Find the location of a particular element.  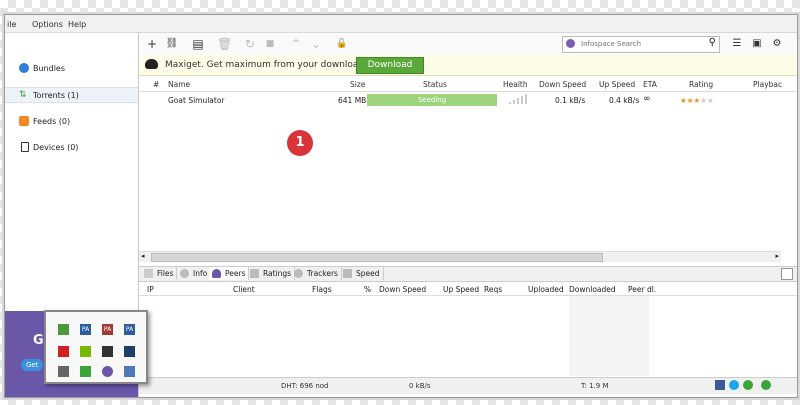

tab-label: Info is located at coordinates (200, 273).